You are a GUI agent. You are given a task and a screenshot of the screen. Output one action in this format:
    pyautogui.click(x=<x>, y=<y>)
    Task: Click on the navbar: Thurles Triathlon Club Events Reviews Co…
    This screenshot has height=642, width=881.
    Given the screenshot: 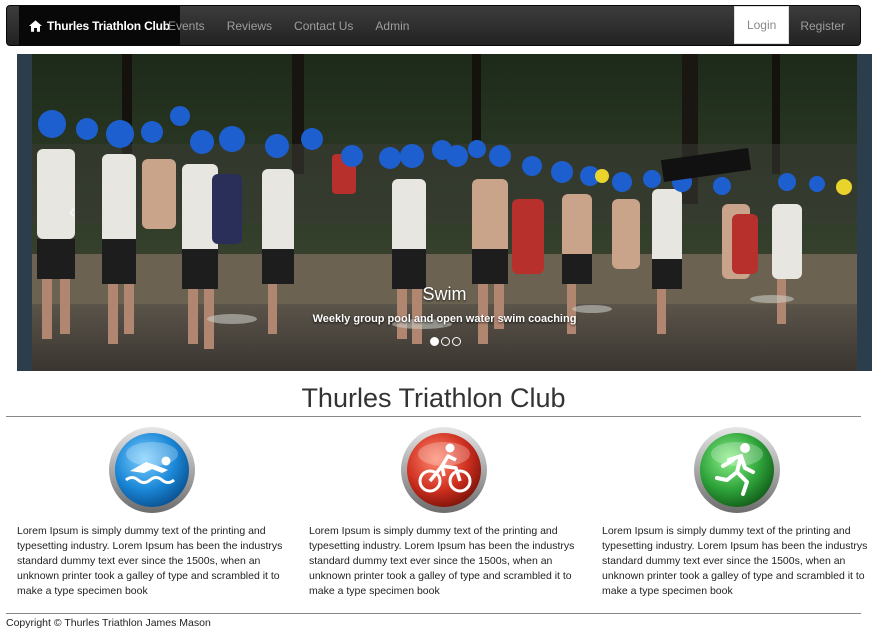 What is the action you would take?
    pyautogui.click(x=433, y=25)
    